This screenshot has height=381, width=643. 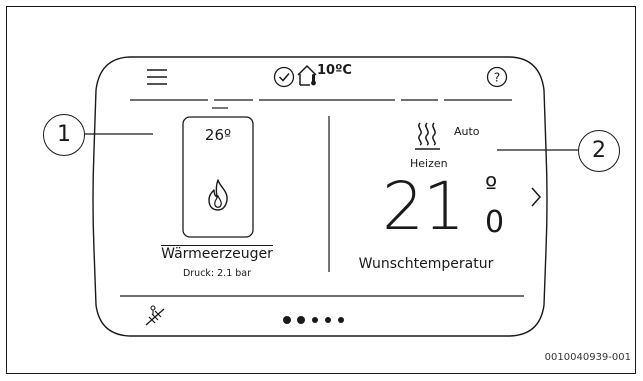 What do you see at coordinates (217, 253) in the screenshot?
I see `heat-source-name: Wärmeerzeuger` at bounding box center [217, 253].